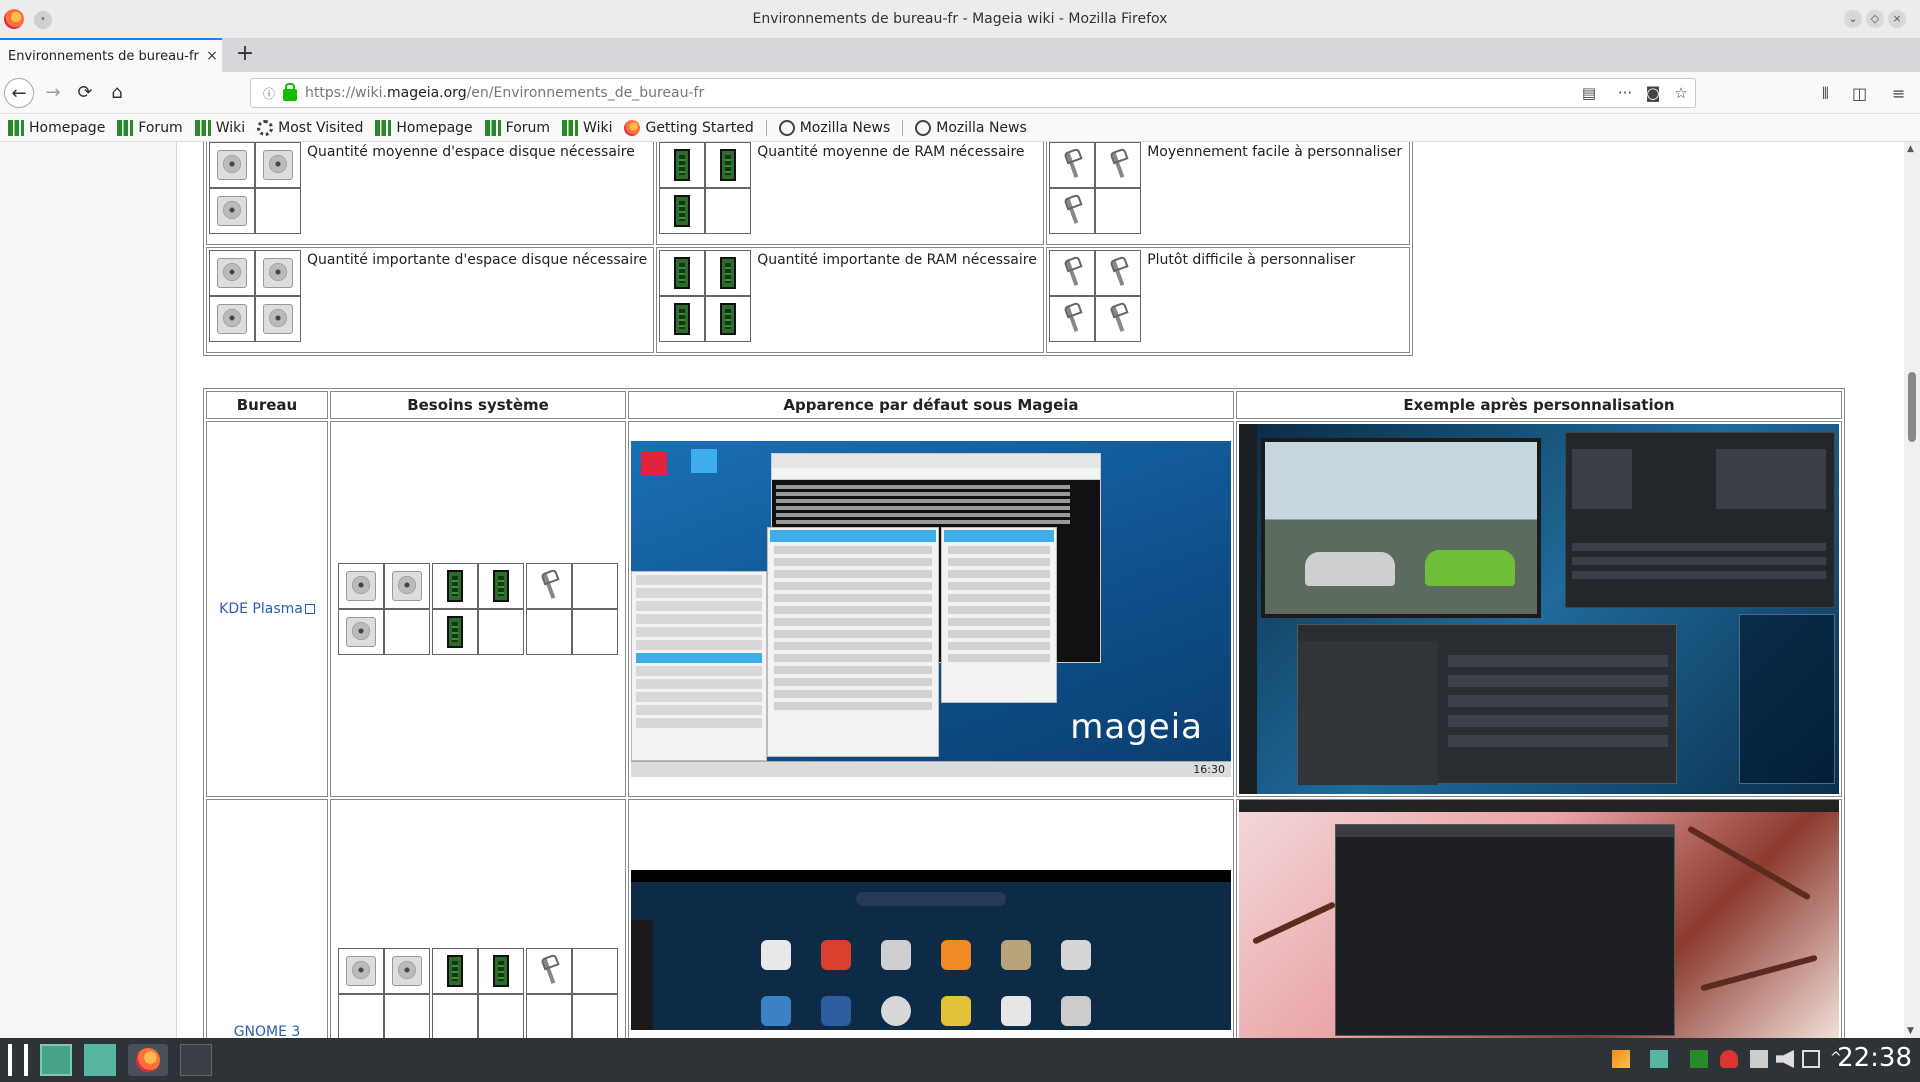  I want to click on ram-icons-grid, so click(705, 300).